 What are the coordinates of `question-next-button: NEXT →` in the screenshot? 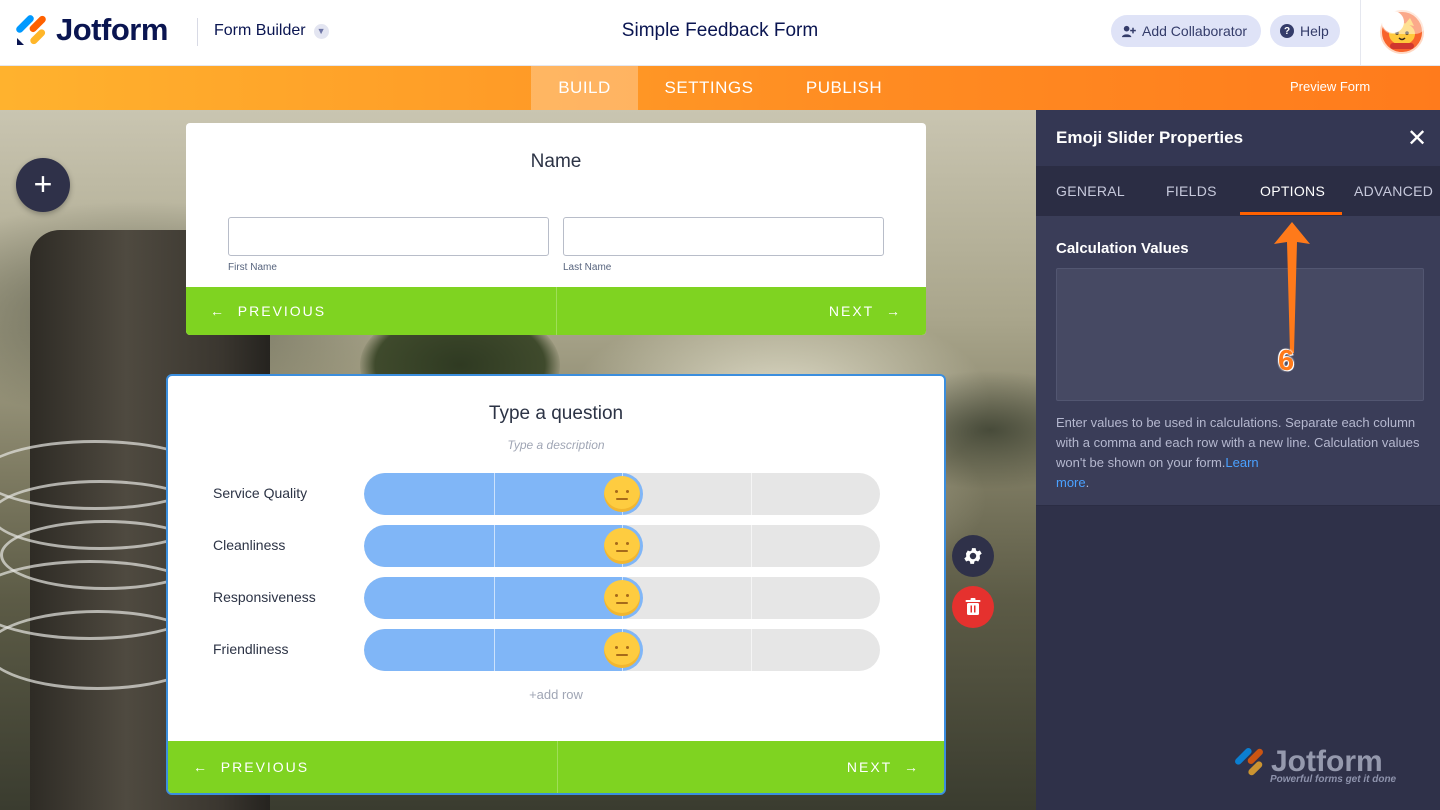 It's located at (883, 767).